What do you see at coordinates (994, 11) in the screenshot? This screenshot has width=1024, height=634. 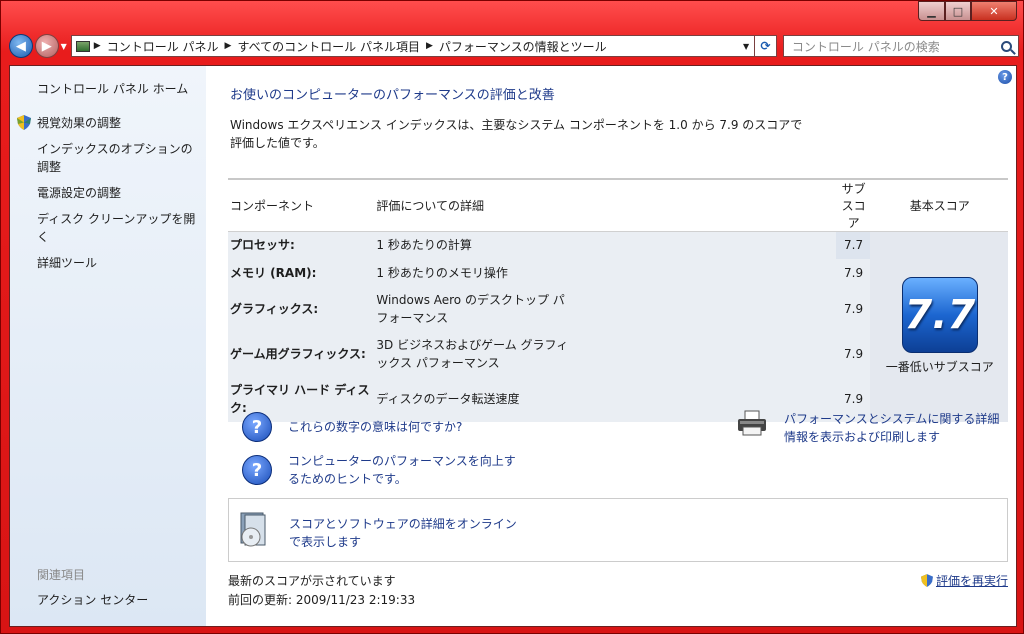 I see `close-button: ✕` at bounding box center [994, 11].